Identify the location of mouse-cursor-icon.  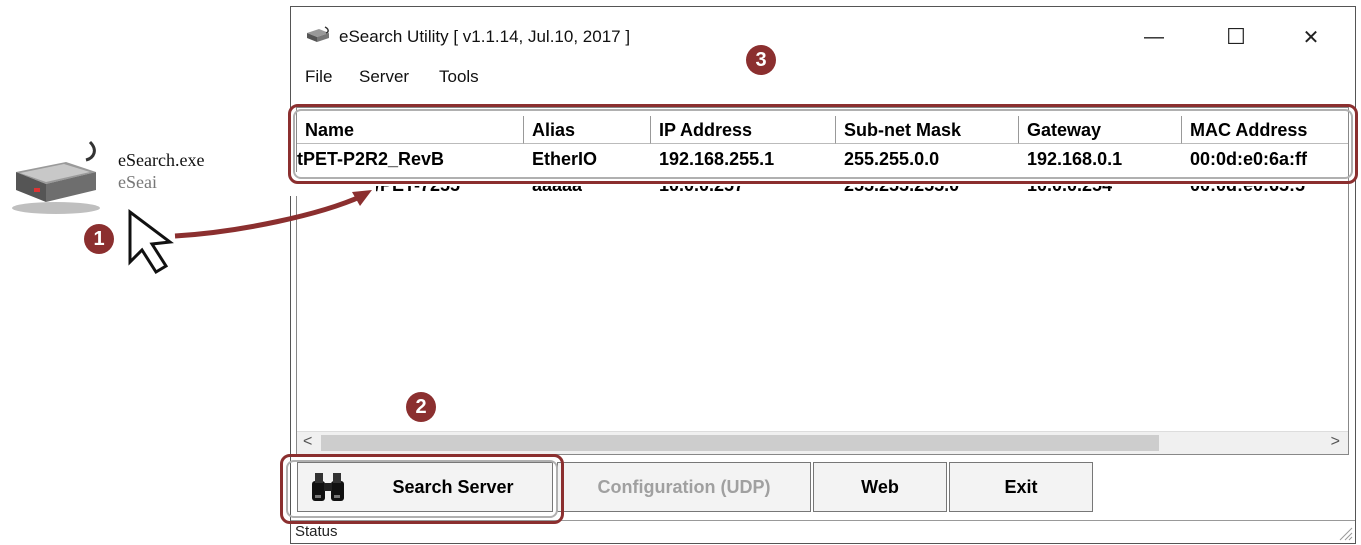
(151, 242).